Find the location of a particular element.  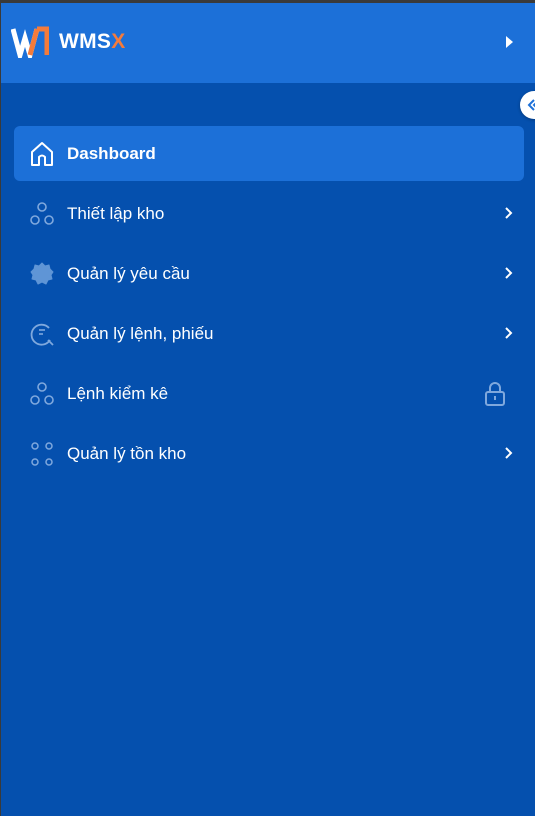

app-logo: WMSX is located at coordinates (68, 42).